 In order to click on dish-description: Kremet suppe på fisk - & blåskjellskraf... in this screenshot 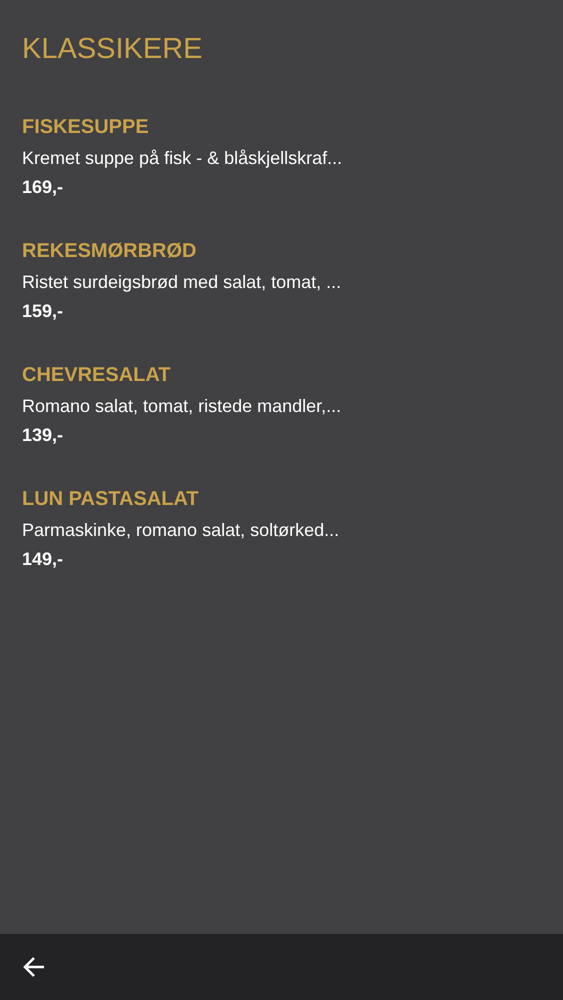, I will do `click(183, 158)`.